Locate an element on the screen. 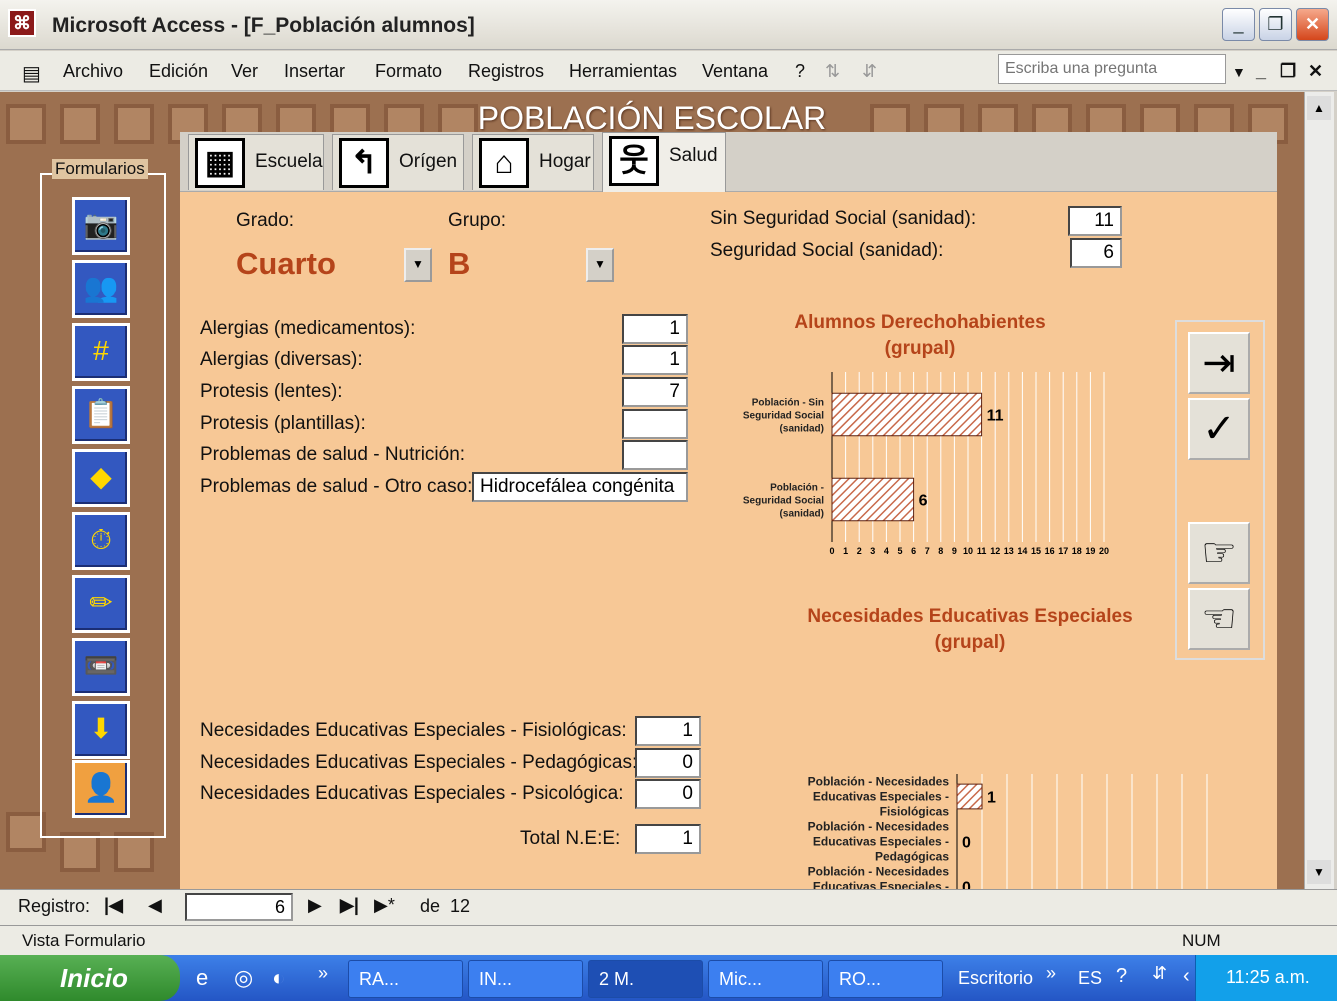 This screenshot has width=1337, height=1001. media-icon: ◐ is located at coordinates (278, 978).